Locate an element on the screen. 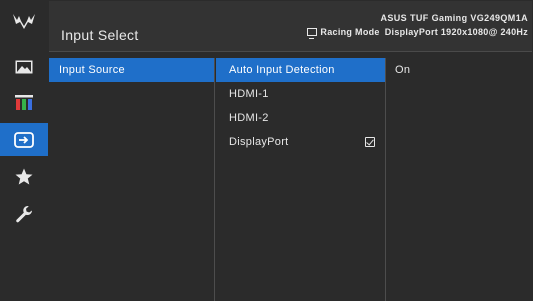  sidebar-item-image is located at coordinates (24, 66).